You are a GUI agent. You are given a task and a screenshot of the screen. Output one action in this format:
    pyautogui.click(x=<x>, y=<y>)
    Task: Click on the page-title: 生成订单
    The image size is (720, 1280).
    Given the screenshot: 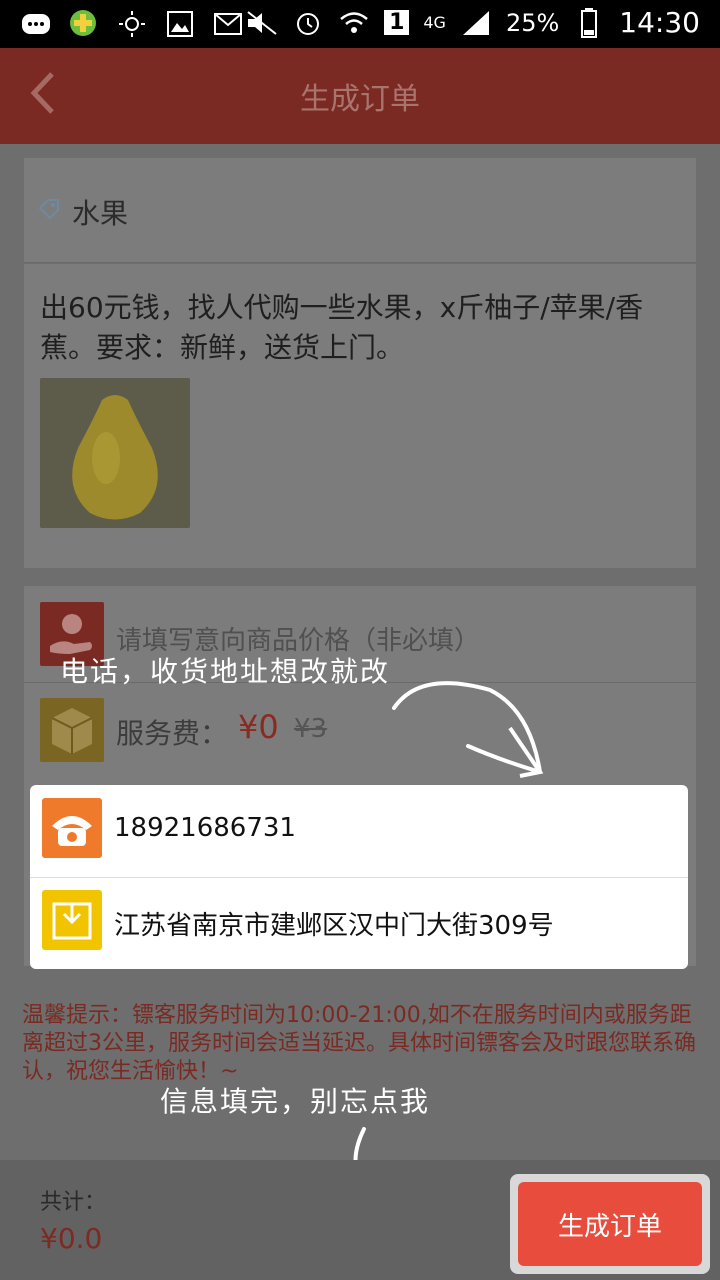 What is the action you would take?
    pyautogui.click(x=360, y=99)
    